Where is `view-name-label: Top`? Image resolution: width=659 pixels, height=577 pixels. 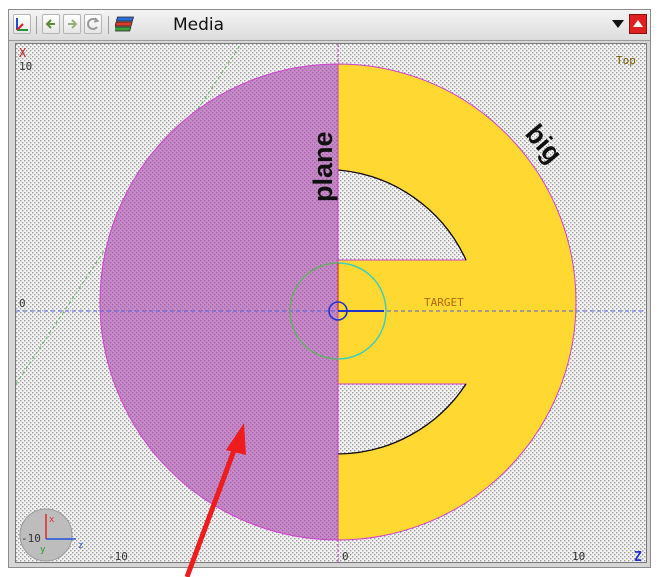
view-name-label: Top is located at coordinates (626, 60).